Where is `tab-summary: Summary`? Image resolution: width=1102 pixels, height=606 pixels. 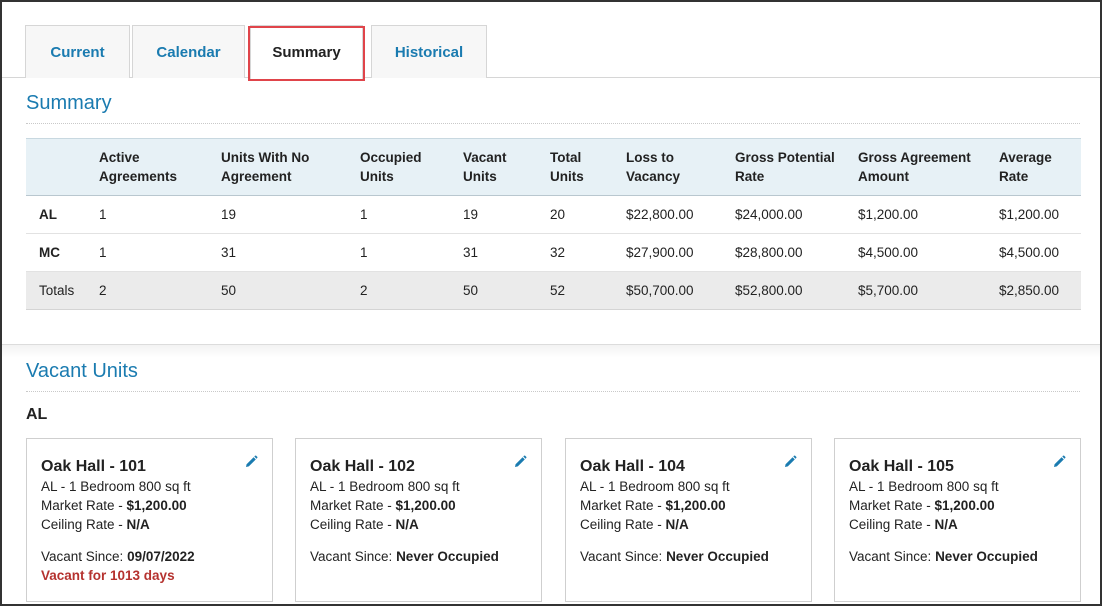 tab-summary: Summary is located at coordinates (306, 53).